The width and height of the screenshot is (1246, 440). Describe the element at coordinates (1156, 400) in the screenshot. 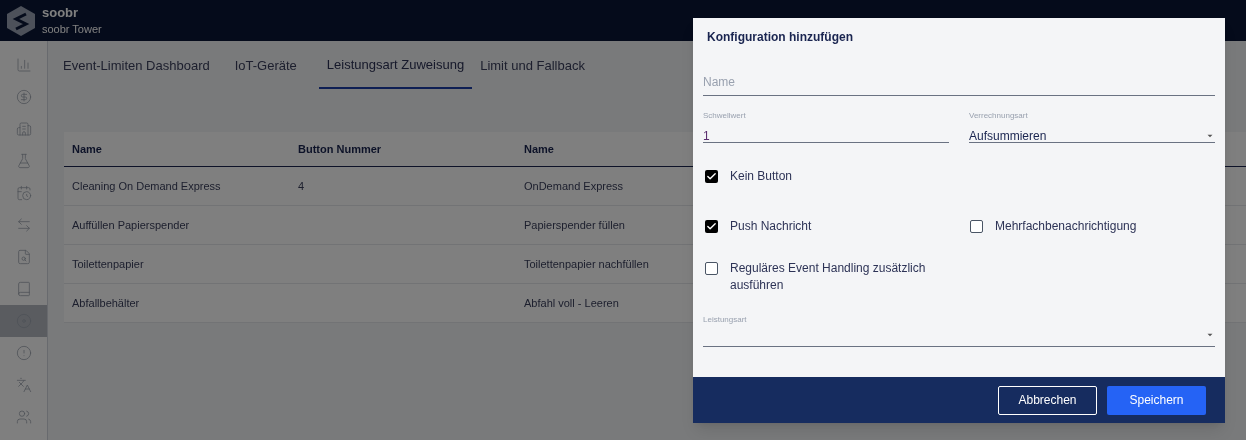

I see `save-button: Speichern` at that location.